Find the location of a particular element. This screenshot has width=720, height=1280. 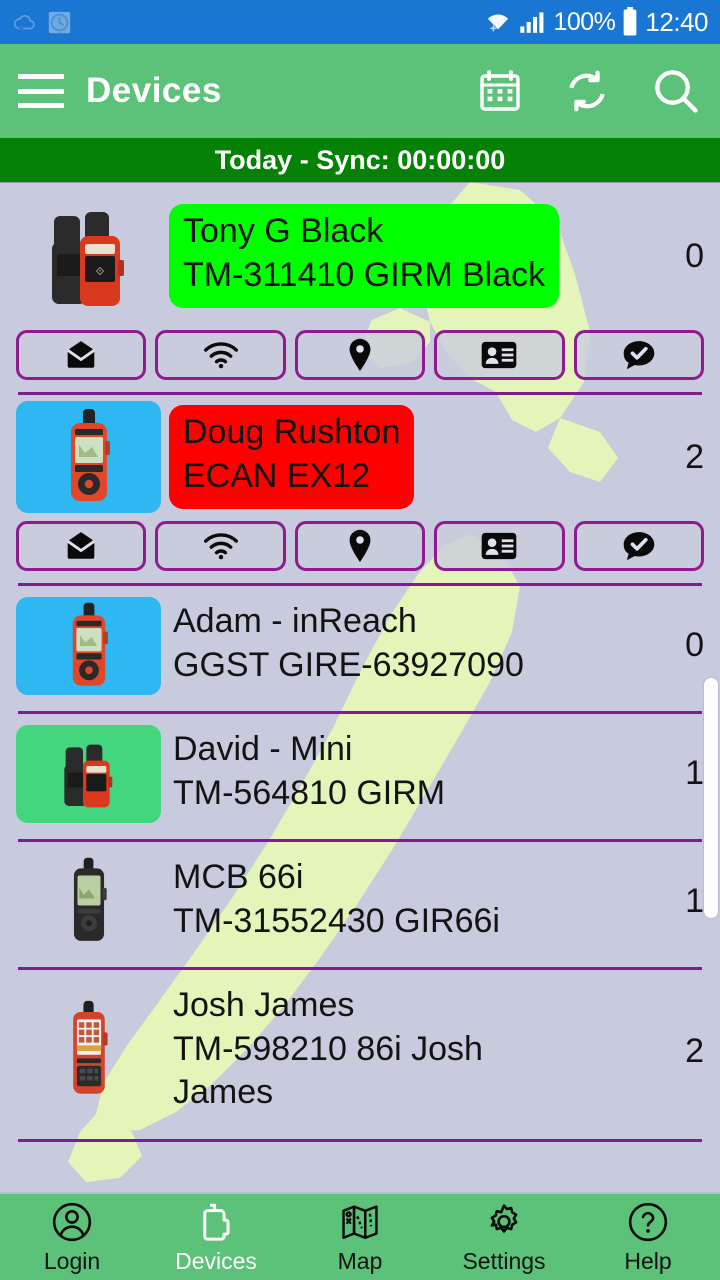

signal-icon is located at coordinates (533, 22).